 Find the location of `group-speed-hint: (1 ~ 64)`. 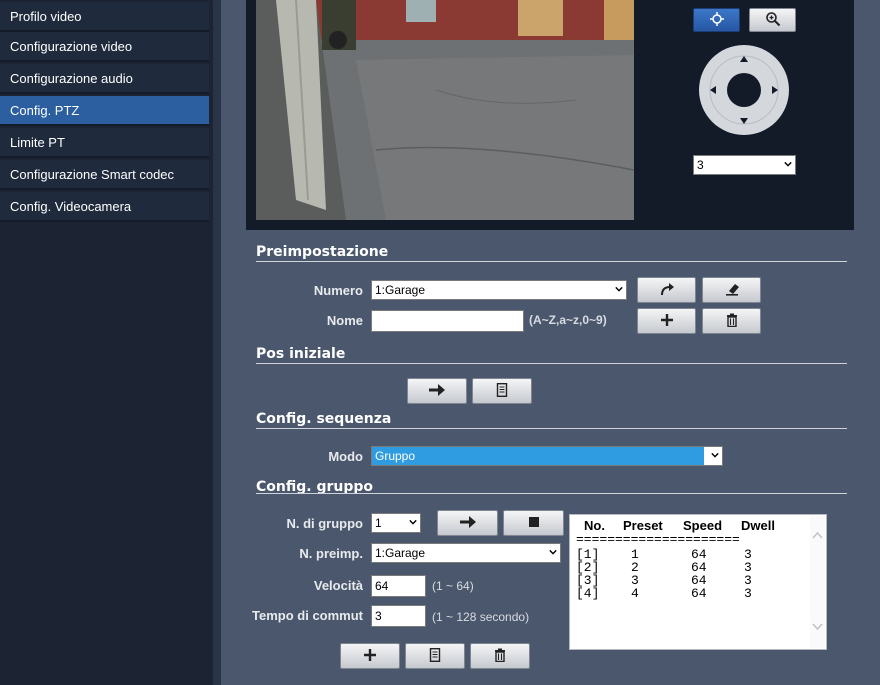

group-speed-hint: (1 ~ 64) is located at coordinates (453, 586).